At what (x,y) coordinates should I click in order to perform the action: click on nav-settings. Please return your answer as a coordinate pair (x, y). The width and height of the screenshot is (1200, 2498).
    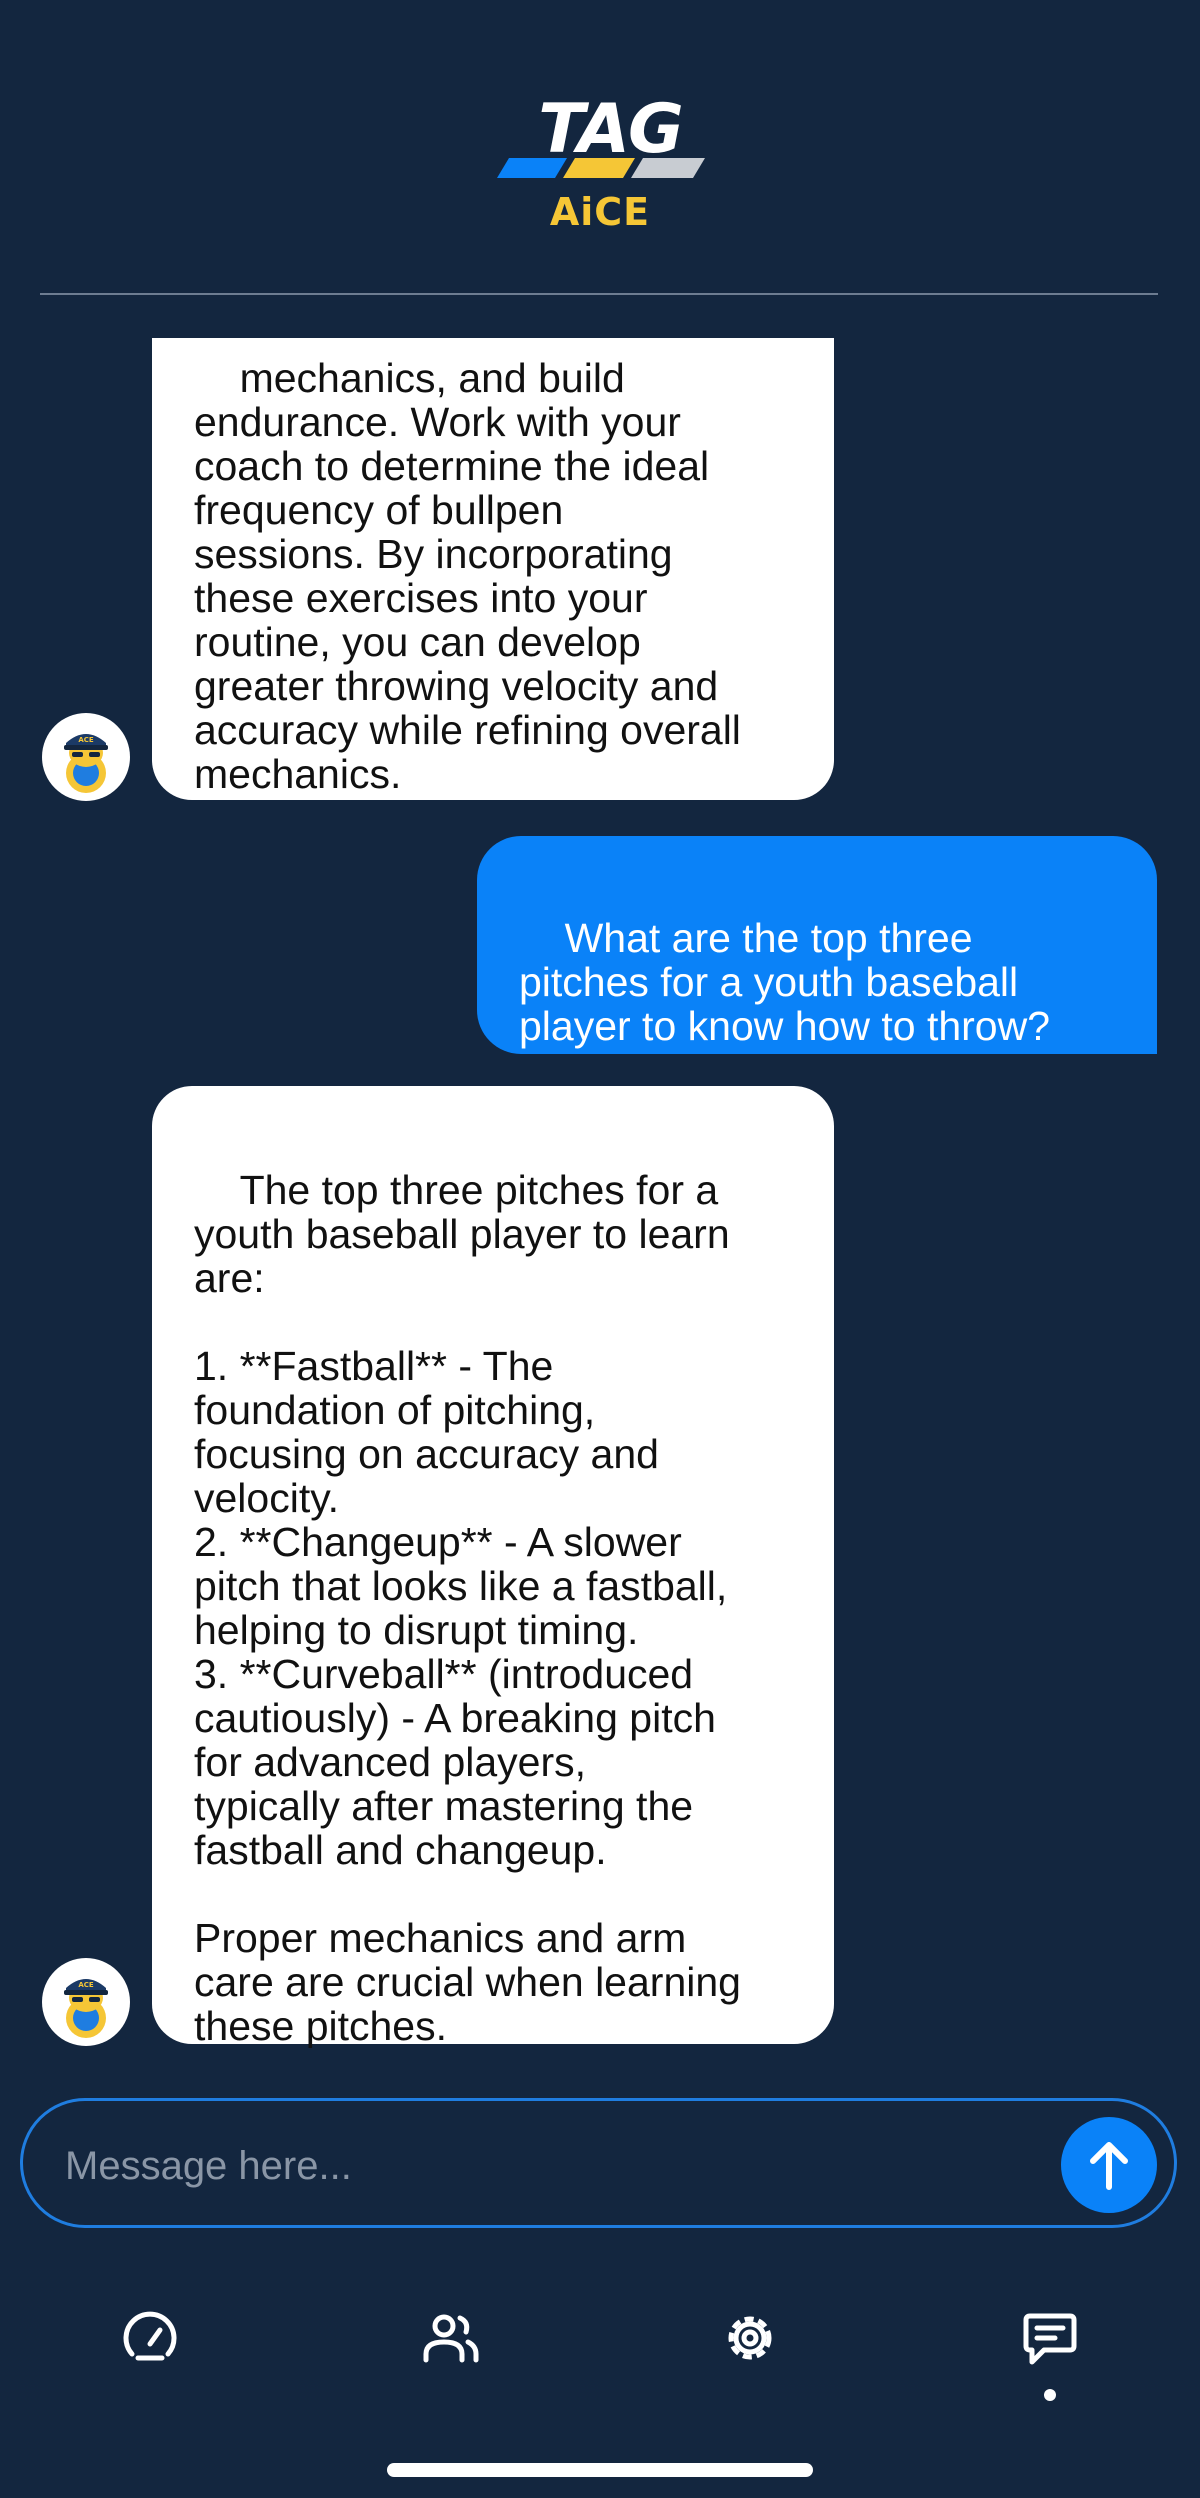
    Looking at the image, I should click on (750, 2345).